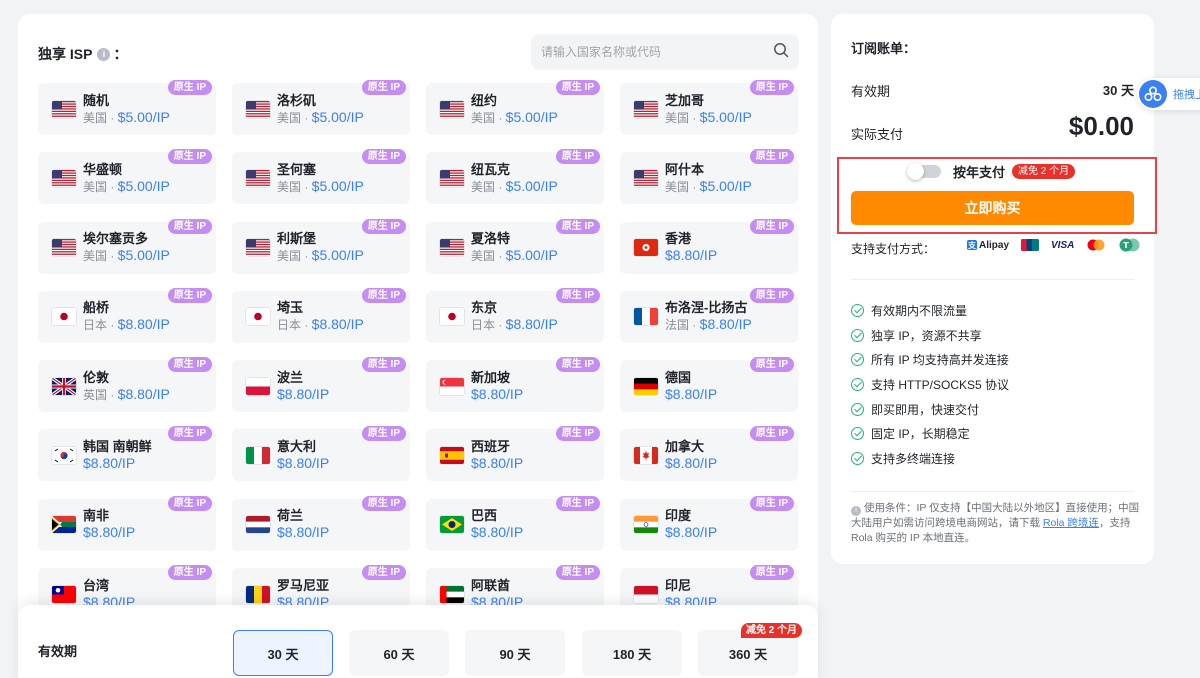  What do you see at coordinates (321, 385) in the screenshot?
I see `location-card: 原生 IP 波兰 $8.80/IP` at bounding box center [321, 385].